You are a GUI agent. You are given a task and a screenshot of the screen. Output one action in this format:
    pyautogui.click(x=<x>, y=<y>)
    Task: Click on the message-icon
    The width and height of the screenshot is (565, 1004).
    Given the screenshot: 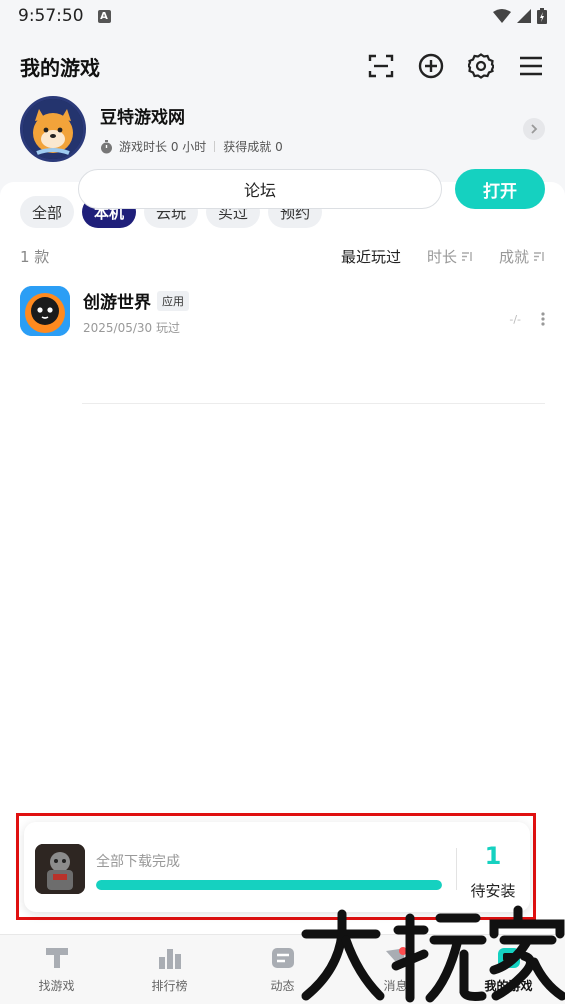 What is the action you would take?
    pyautogui.click(x=396, y=958)
    